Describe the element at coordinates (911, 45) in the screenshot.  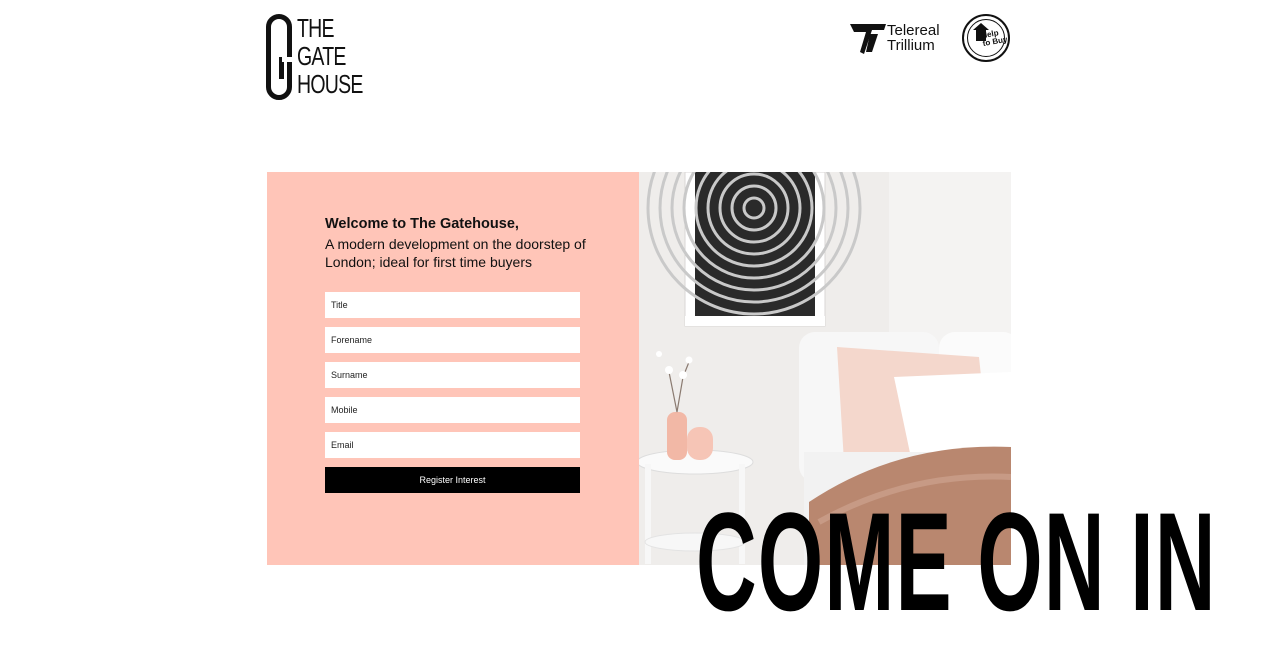
I see `telereal-line-2: Trillium` at that location.